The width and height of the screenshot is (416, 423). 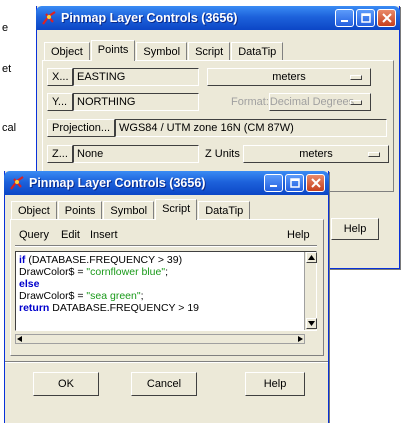 I want to click on scroll-up-button, so click(x=311, y=257).